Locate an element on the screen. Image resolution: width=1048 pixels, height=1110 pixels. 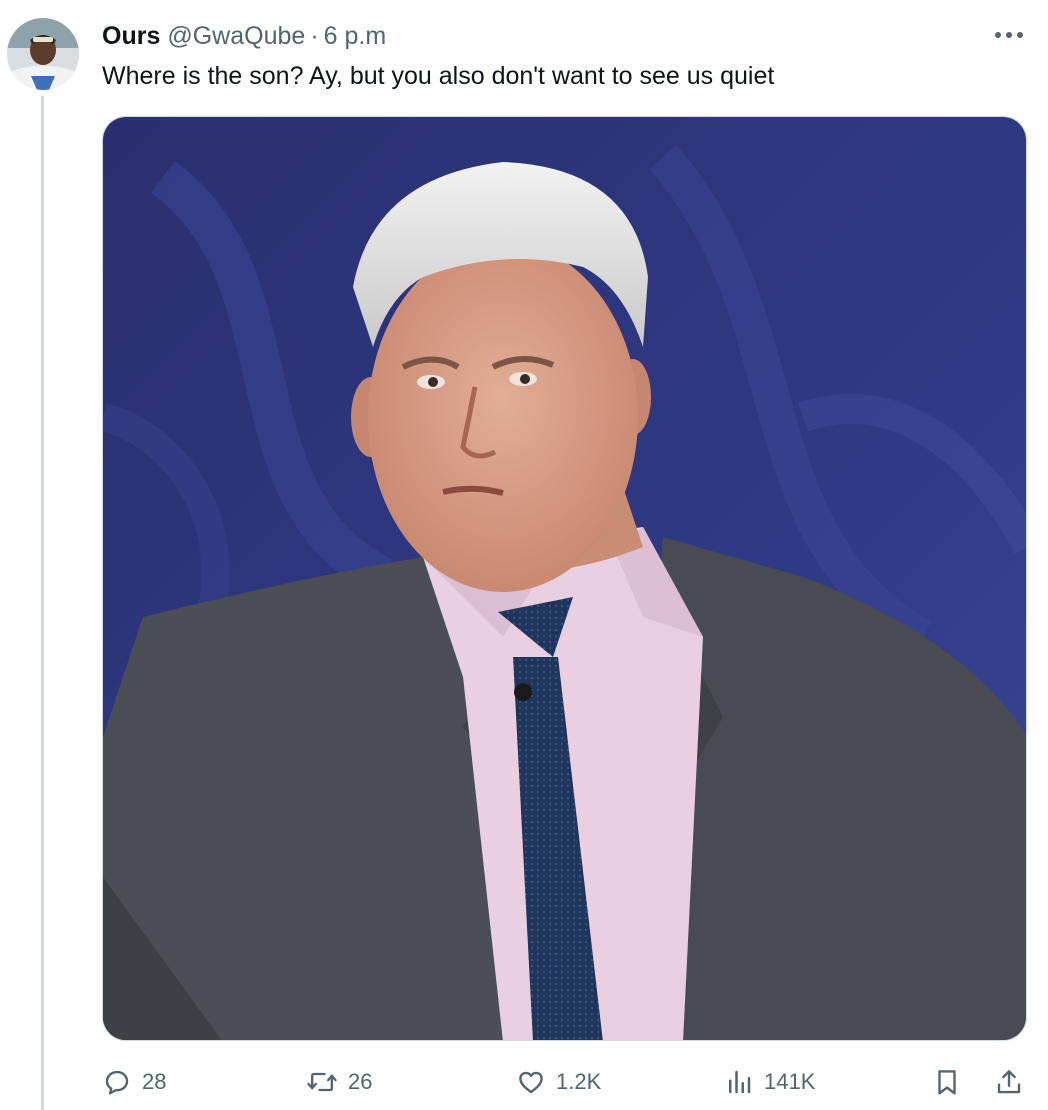
views-icon is located at coordinates (739, 1082).